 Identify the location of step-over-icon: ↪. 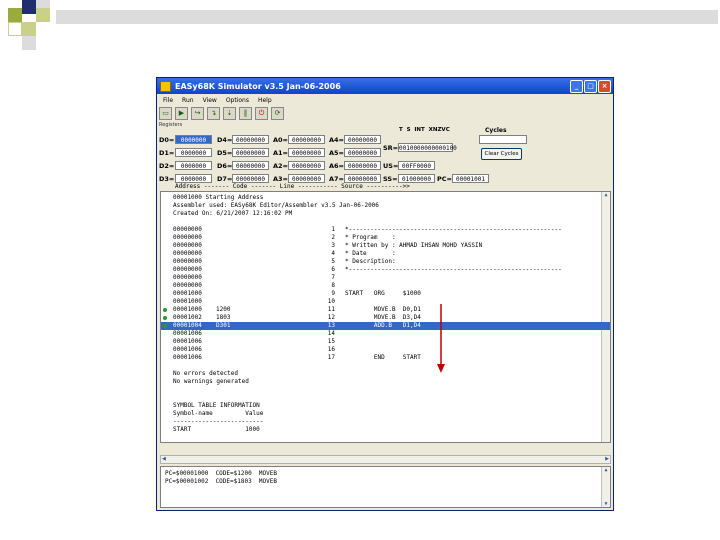
(197, 113).